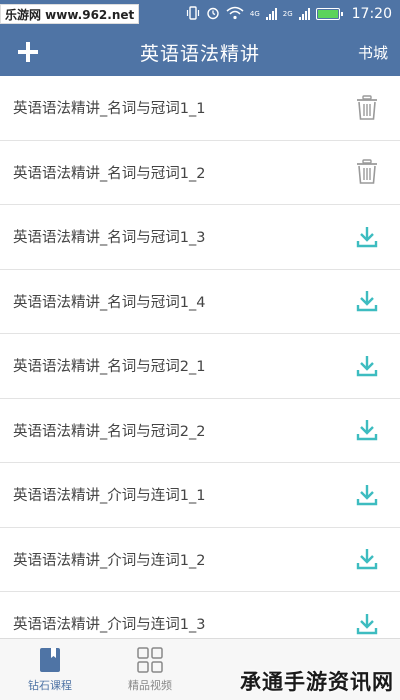 The width and height of the screenshot is (400, 700). I want to click on list-item: 英语语法精讲_名词与冠词2_1, so click(200, 366).